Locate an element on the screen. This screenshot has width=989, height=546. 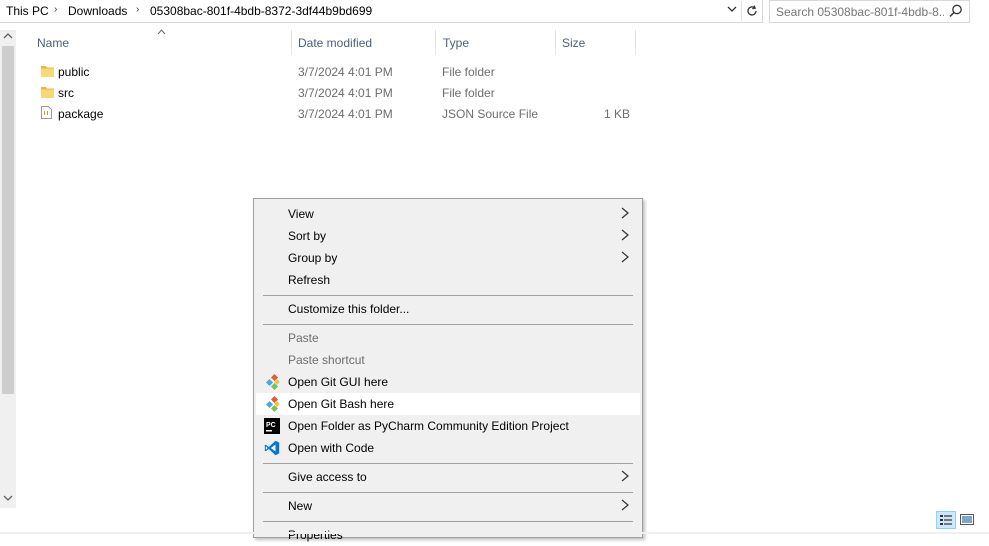
menu-item-open-with-code: Open with Code is located at coordinates (448, 448).